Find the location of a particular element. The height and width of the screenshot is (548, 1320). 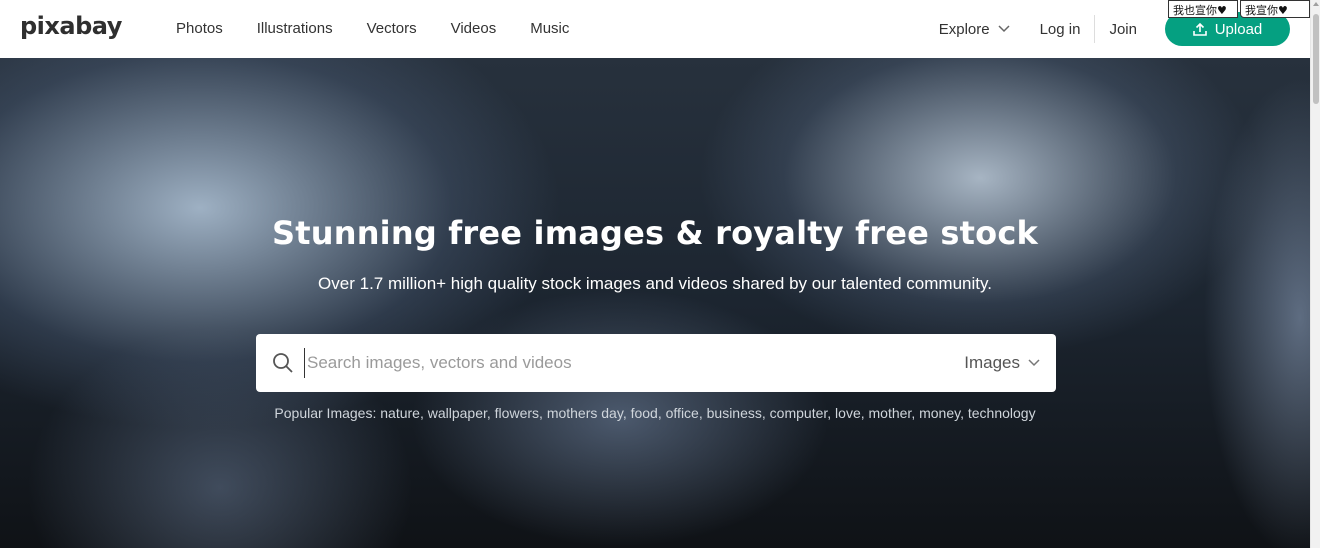

scroll-up-arrow-icon is located at coordinates (1316, 4).